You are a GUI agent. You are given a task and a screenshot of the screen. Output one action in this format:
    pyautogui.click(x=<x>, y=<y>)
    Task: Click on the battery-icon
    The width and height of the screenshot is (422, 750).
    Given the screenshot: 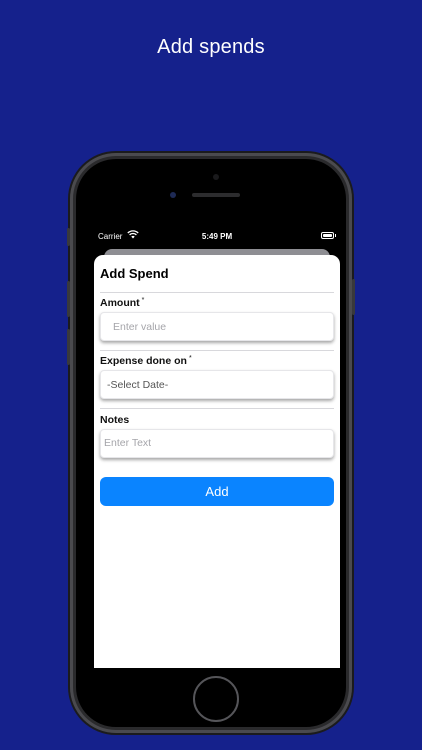 What is the action you would take?
    pyautogui.click(x=327, y=235)
    